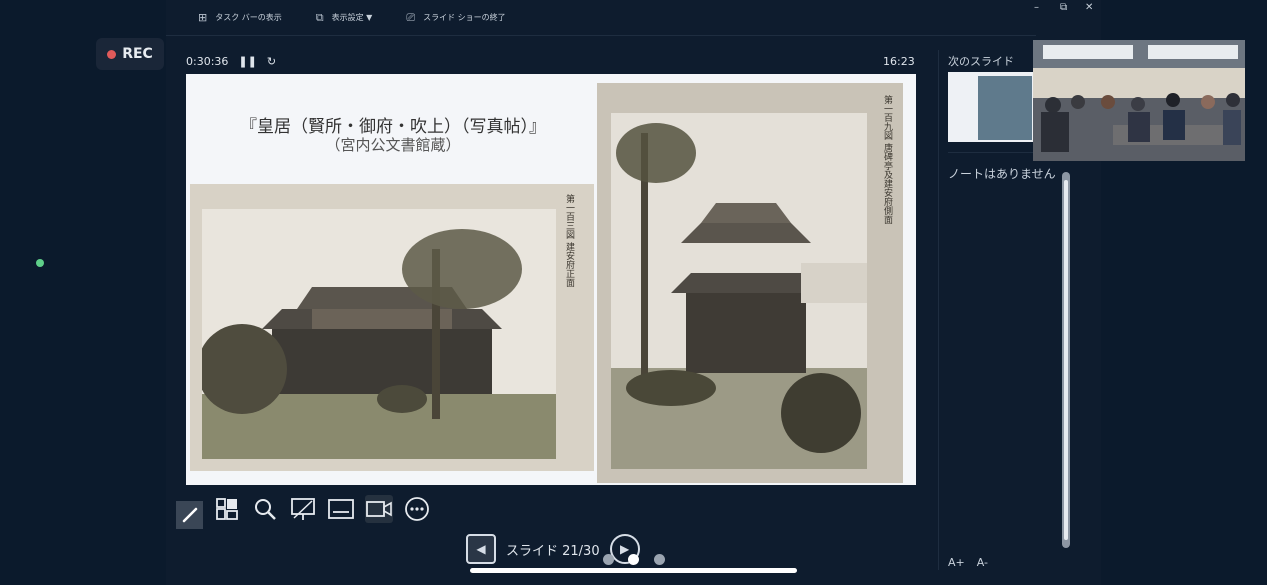 This screenshot has height=585, width=1267. I want to click on next-slide-thumbnail, so click(993, 107).